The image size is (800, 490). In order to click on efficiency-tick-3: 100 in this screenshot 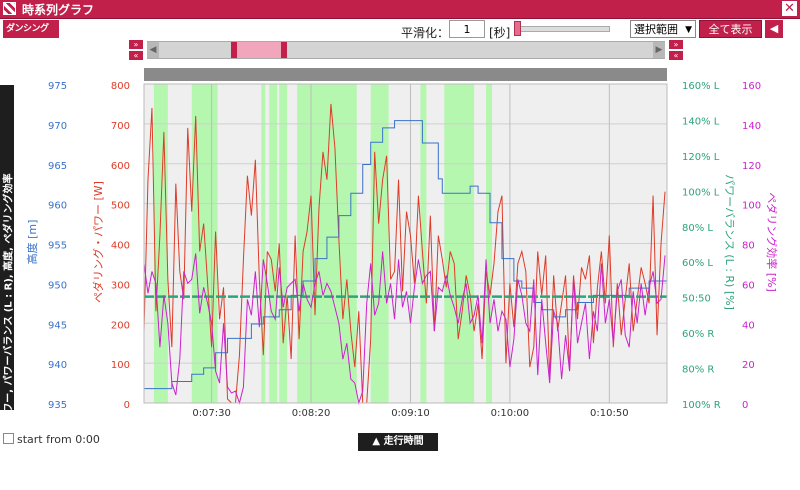, I will do `click(751, 206)`.